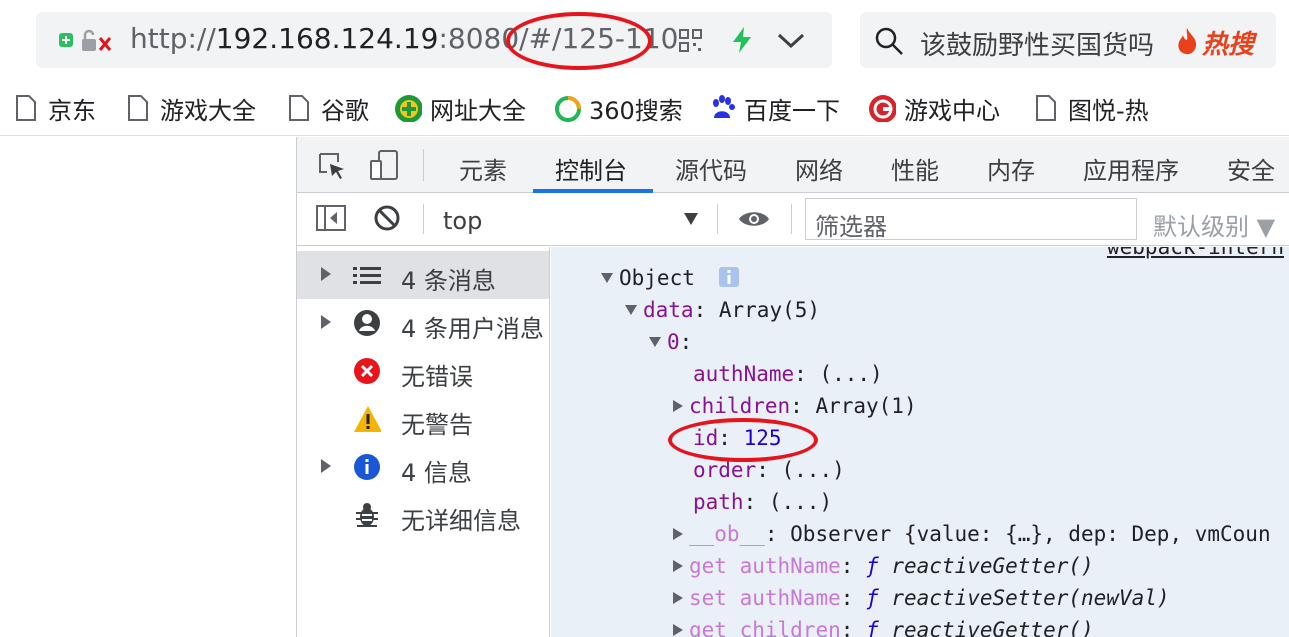  What do you see at coordinates (367, 467) in the screenshot?
I see `info-icon` at bounding box center [367, 467].